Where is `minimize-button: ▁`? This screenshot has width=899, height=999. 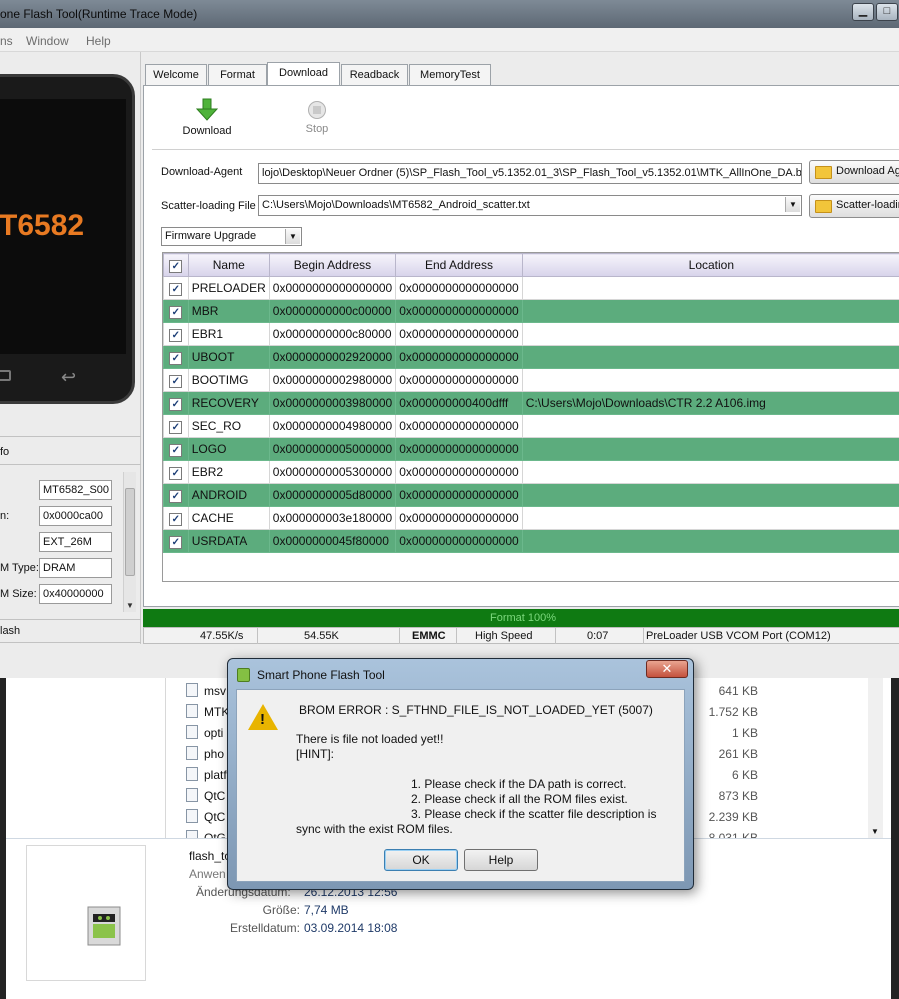 minimize-button: ▁ is located at coordinates (863, 12).